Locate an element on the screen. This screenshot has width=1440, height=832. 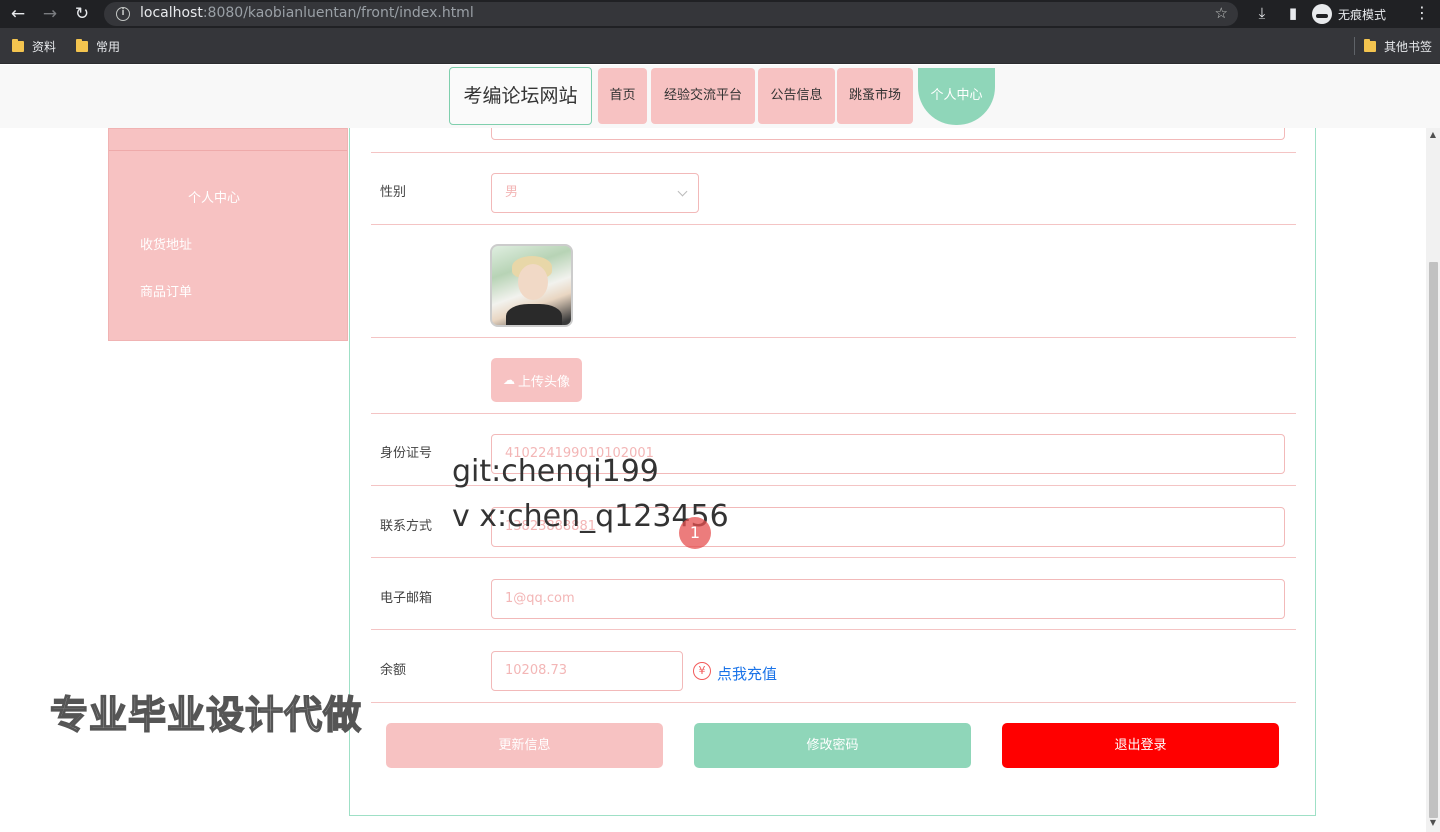
nav-flea-market: 跳蚤市场 is located at coordinates (875, 96).